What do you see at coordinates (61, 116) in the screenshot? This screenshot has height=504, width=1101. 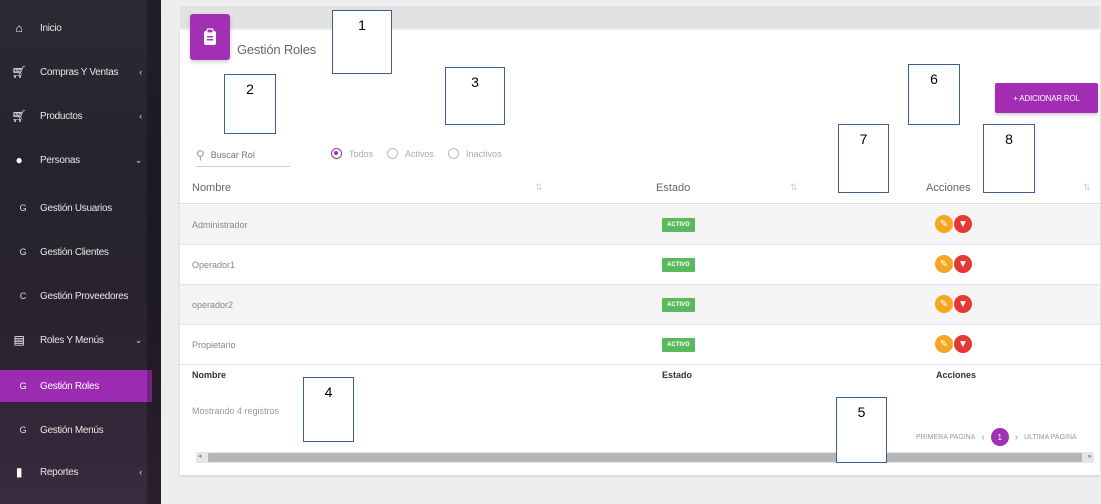 I see `sidebar-item-label: Productos` at bounding box center [61, 116].